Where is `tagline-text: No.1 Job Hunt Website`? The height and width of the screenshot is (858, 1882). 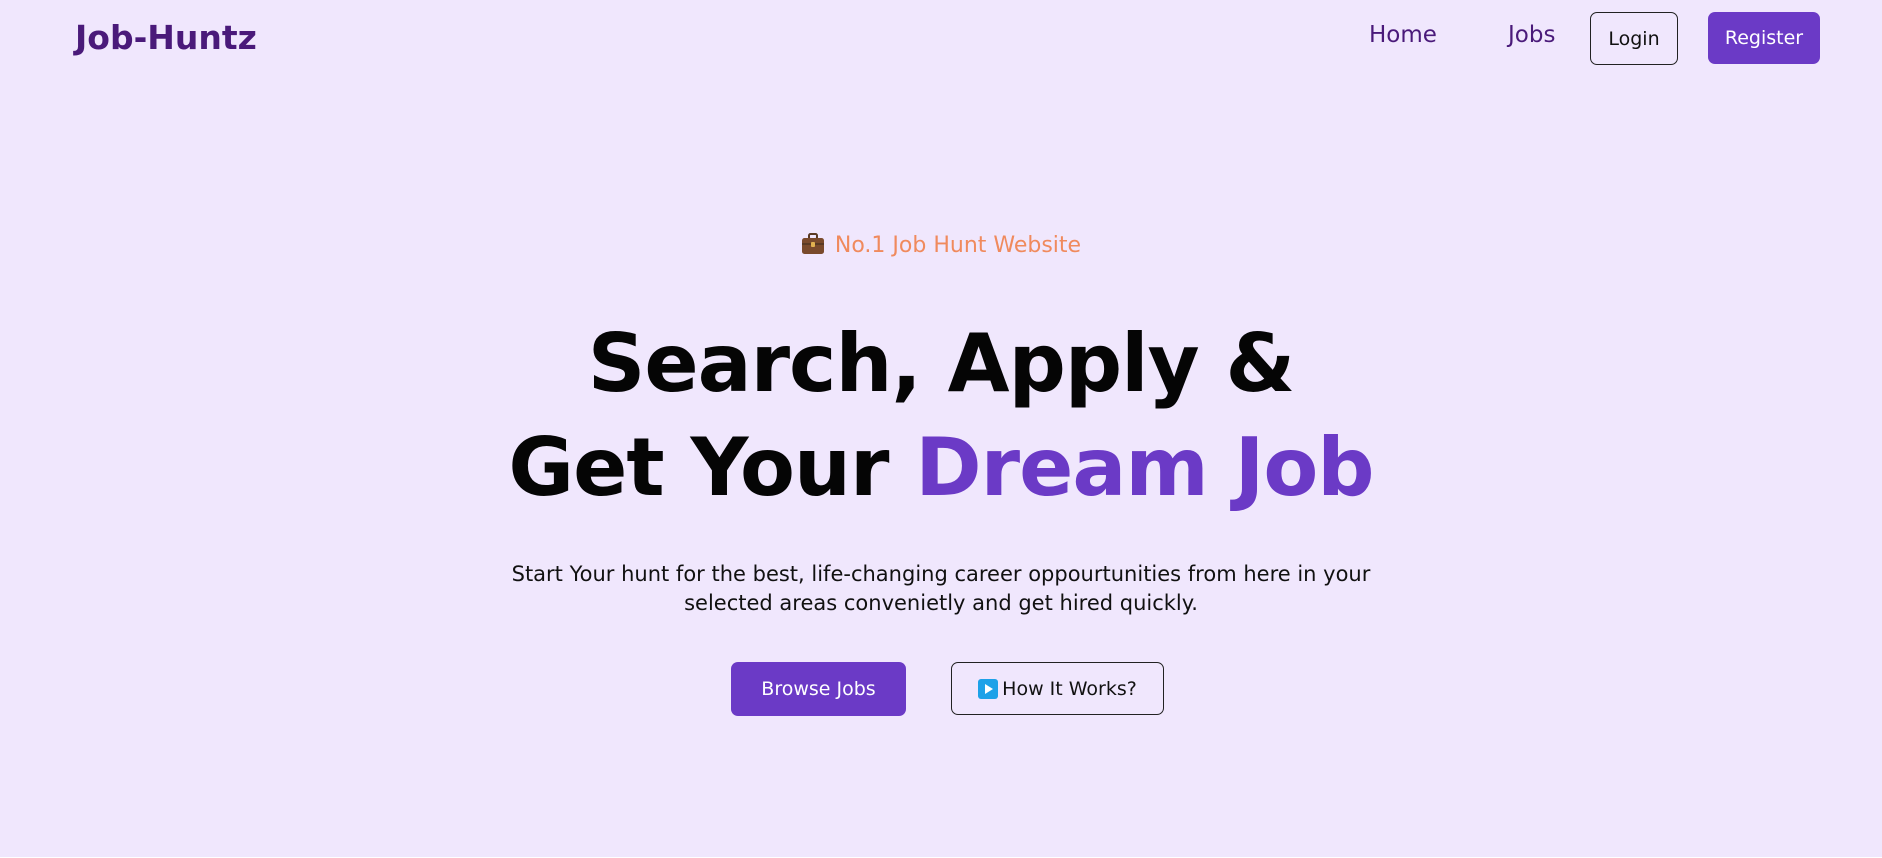
tagline-text: No.1 Job Hunt Website is located at coordinates (958, 245).